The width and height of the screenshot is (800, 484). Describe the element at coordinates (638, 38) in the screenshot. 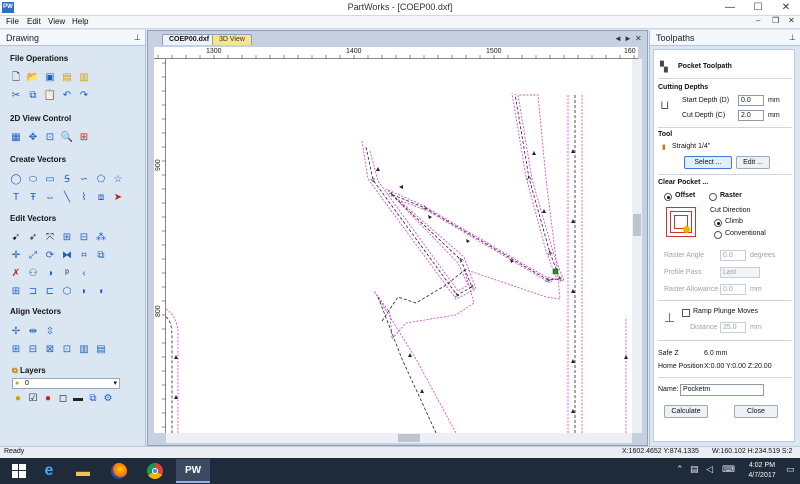

I see `tab-close-icon: ✕` at that location.